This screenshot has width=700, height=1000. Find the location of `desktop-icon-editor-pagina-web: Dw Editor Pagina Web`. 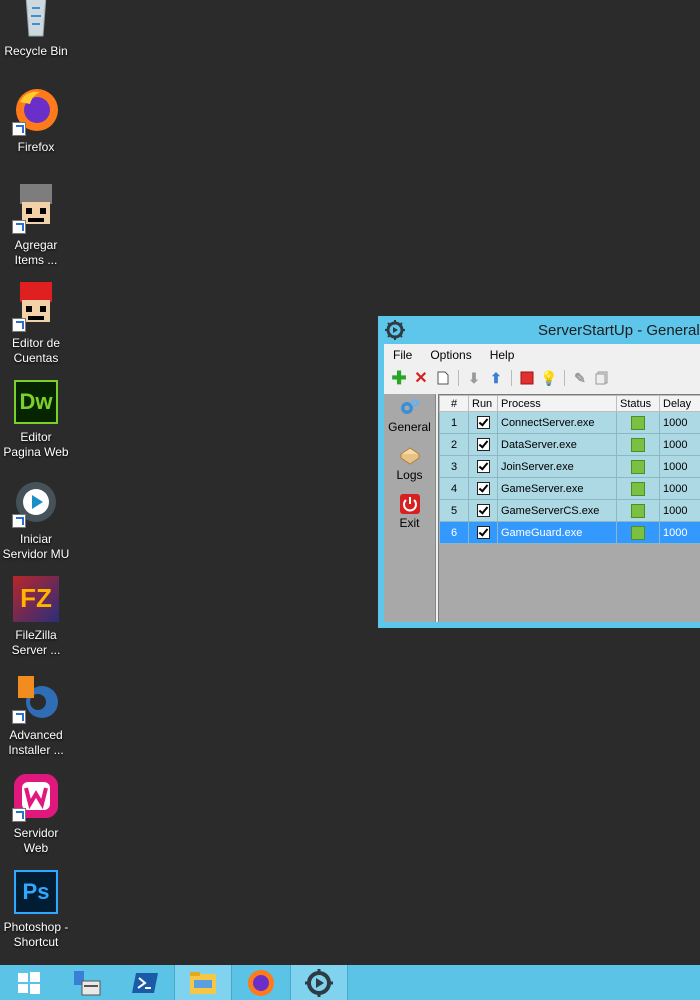

desktop-icon-editor-pagina-web: Dw Editor Pagina Web is located at coordinates (36, 420).